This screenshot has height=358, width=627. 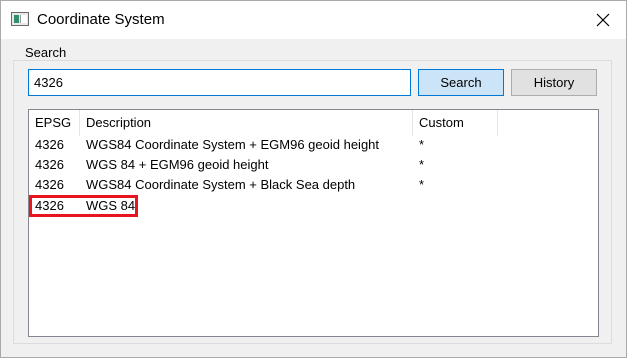 I want to click on title-bar: Coordinate System, so click(x=313, y=20).